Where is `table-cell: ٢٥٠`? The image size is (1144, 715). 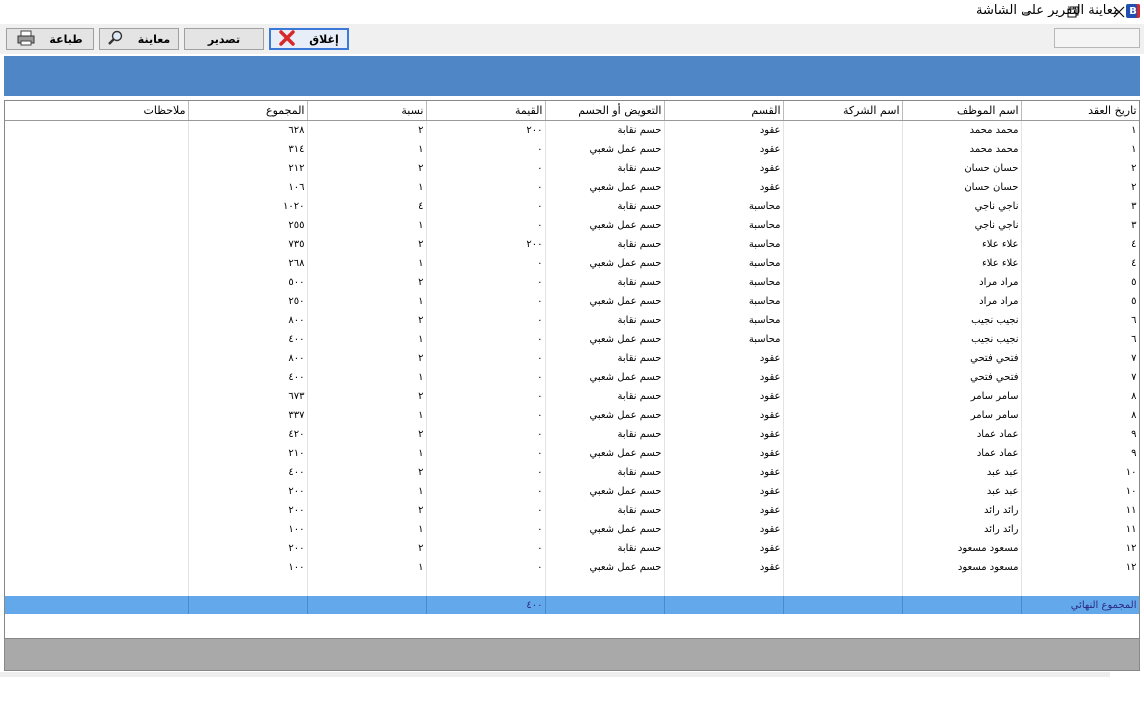 table-cell: ٢٥٠ is located at coordinates (248, 301).